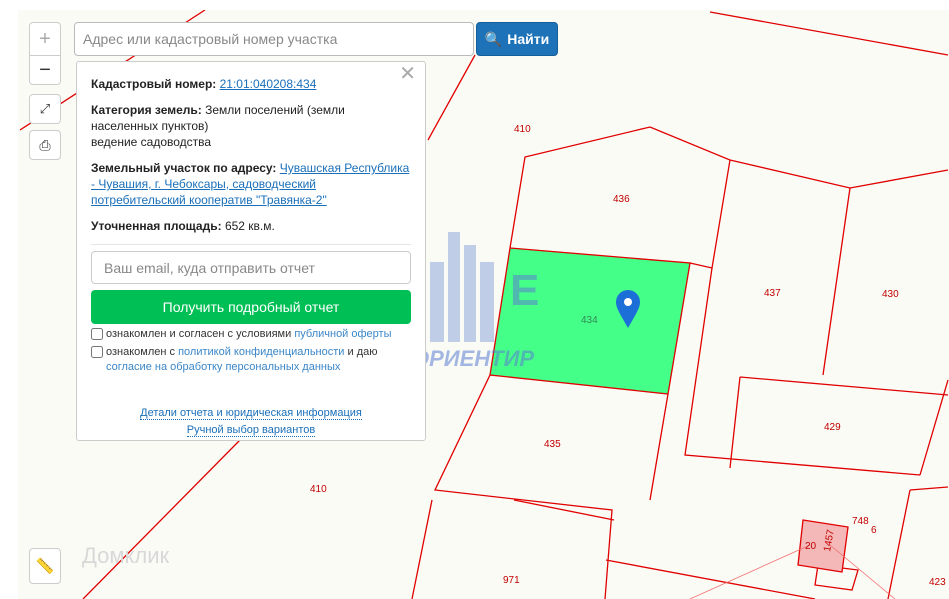 The width and height of the screenshot is (949, 599). I want to click on area-label: Уточненная площадь:, so click(156, 226).